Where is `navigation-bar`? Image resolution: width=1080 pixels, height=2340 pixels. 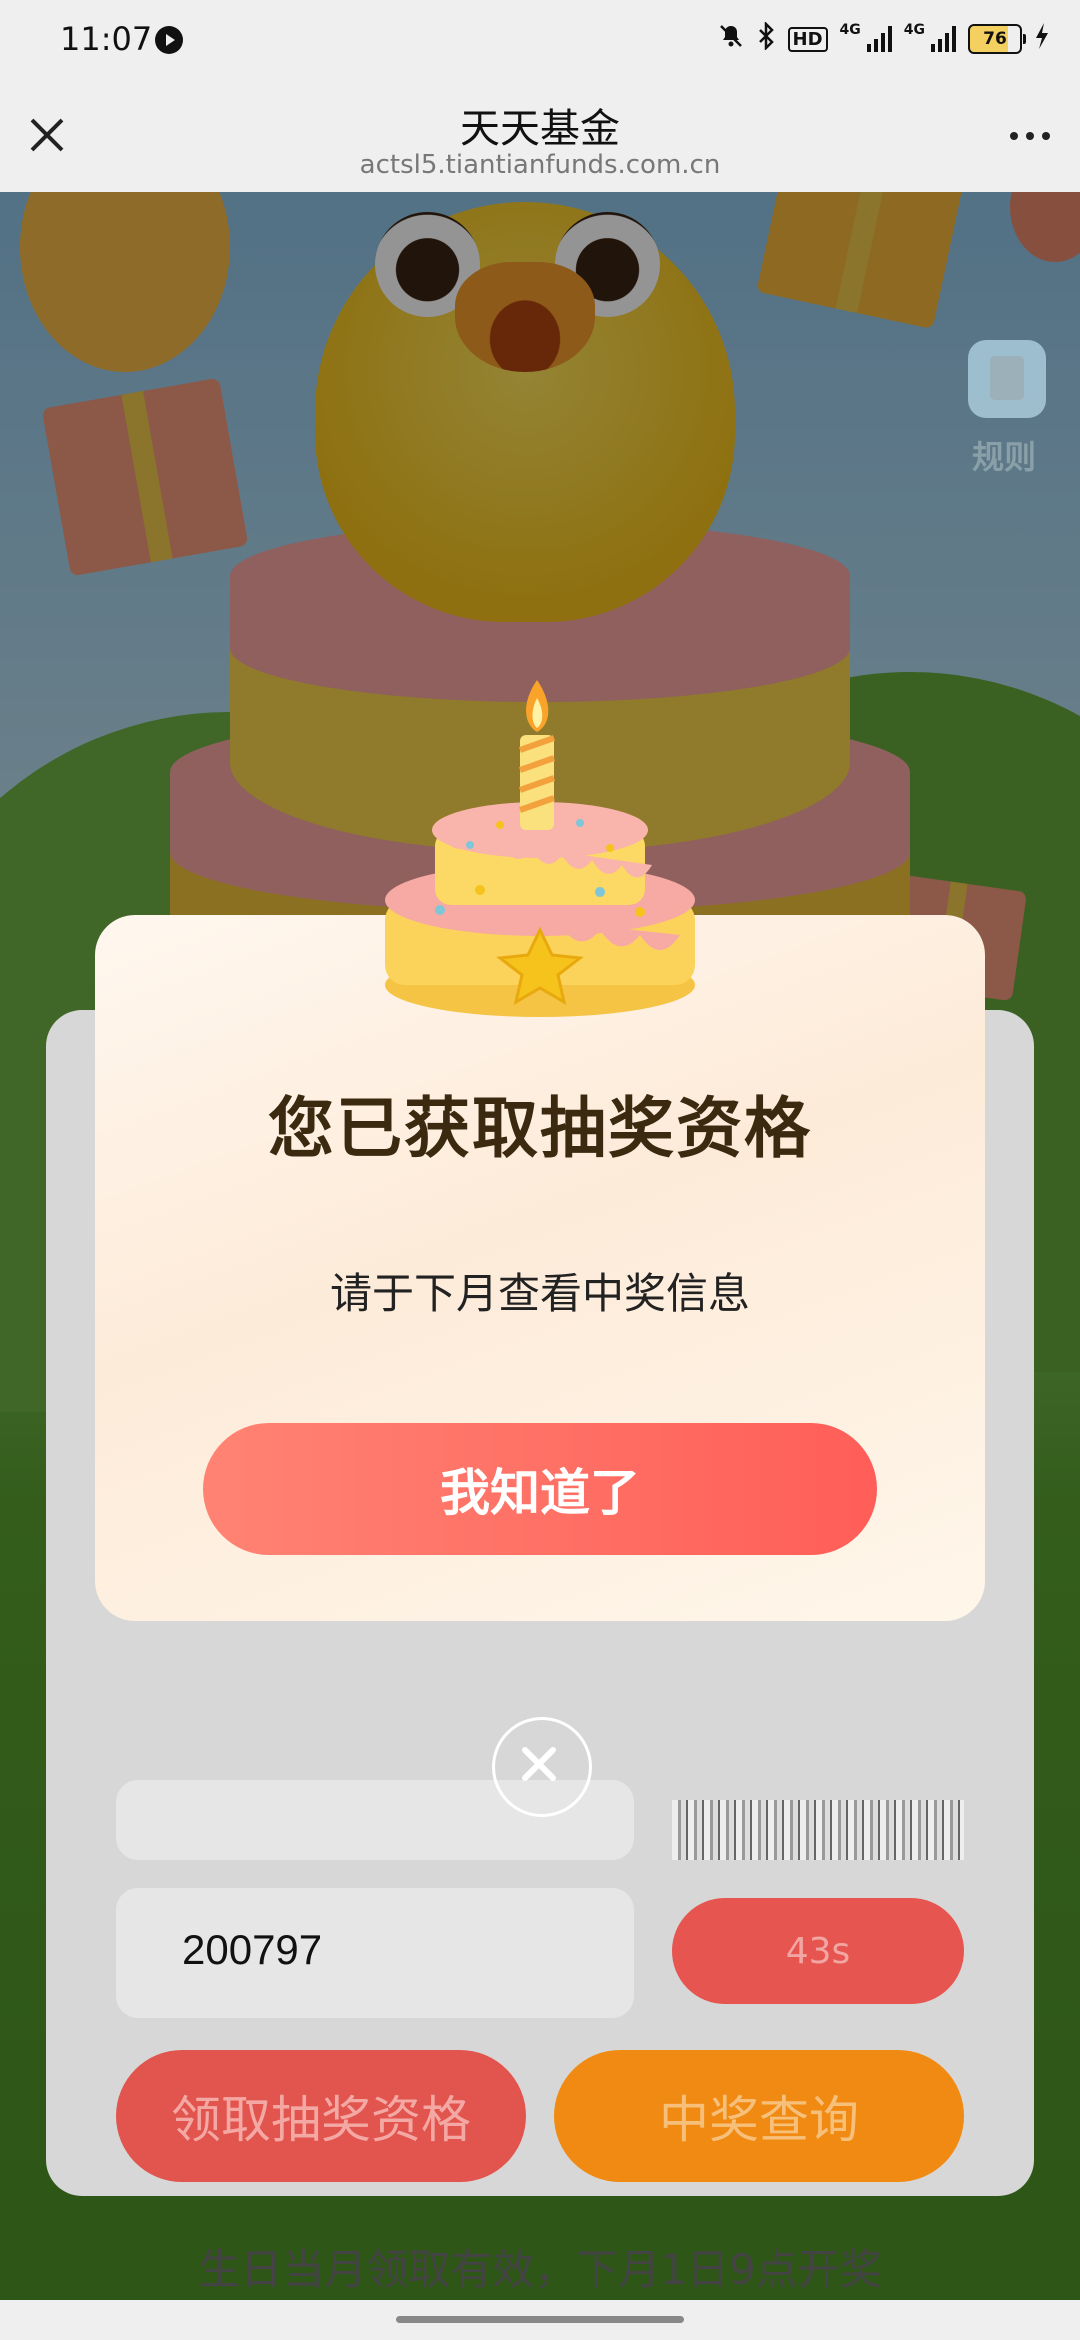 navigation-bar is located at coordinates (540, 2320).